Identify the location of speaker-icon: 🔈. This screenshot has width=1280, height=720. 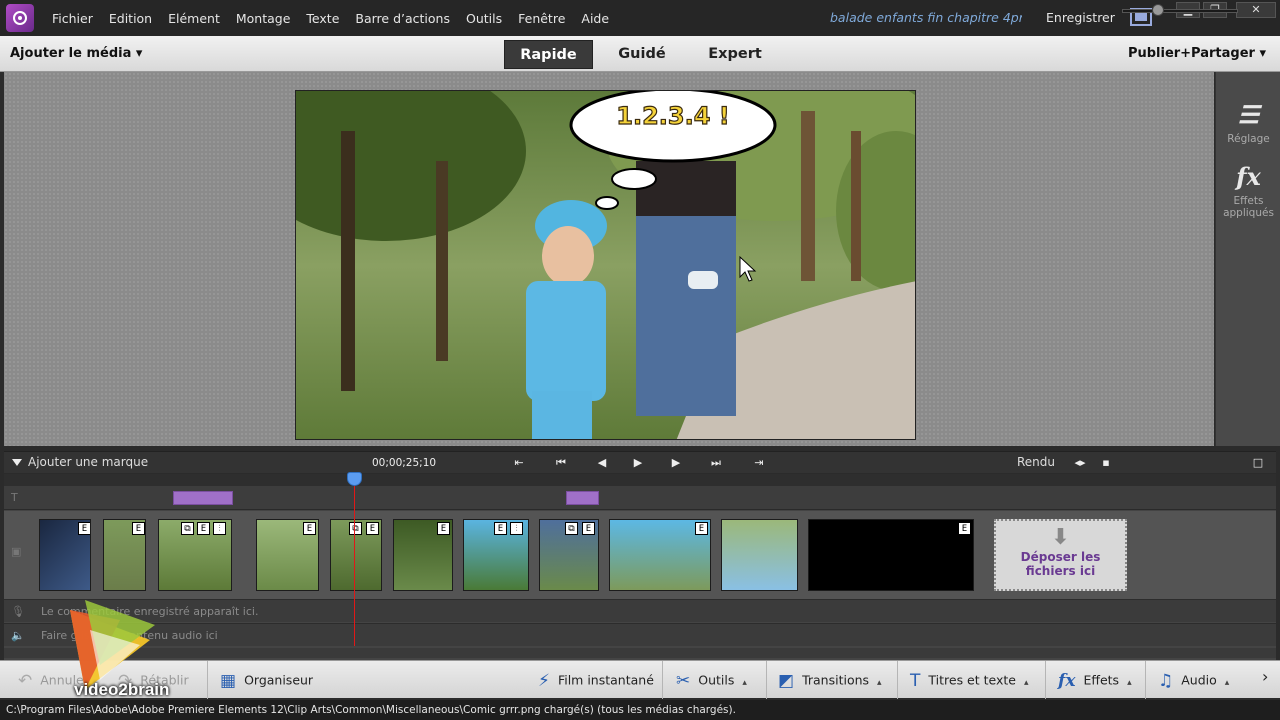
(18, 635).